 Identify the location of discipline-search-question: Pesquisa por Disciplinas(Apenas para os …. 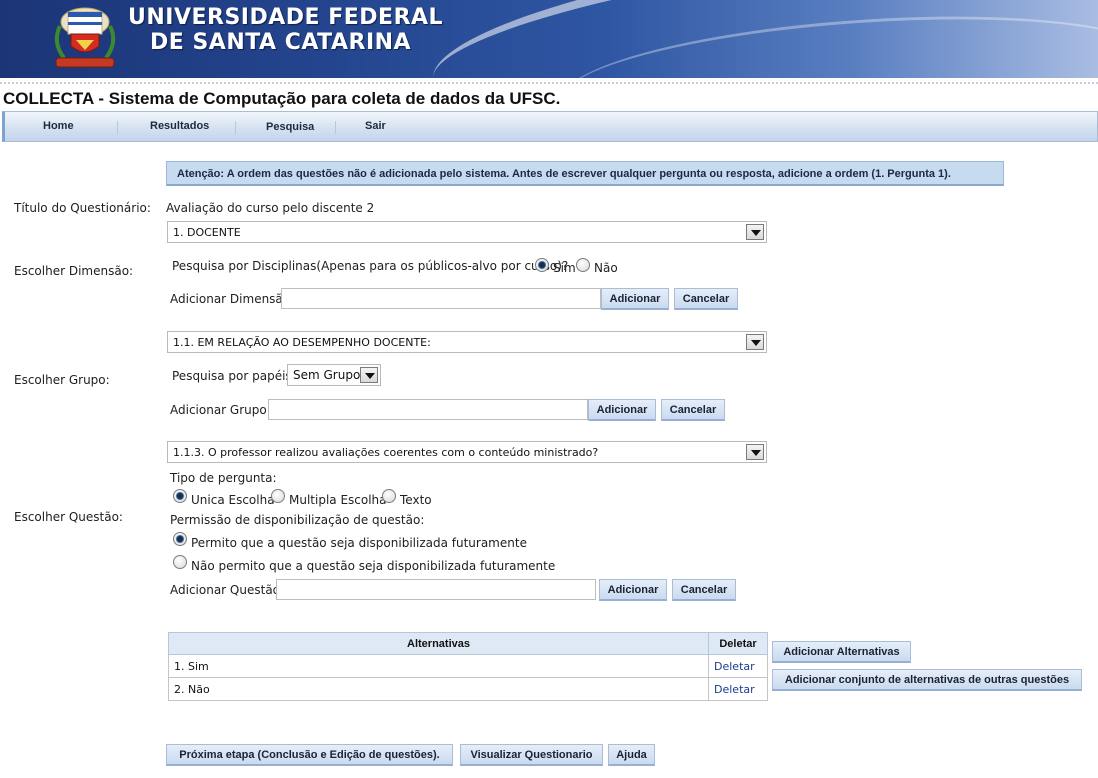
(370, 266).